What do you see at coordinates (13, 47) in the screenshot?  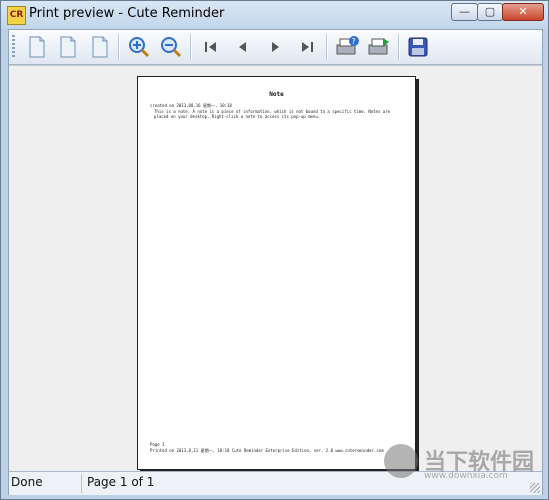 I see `toolbar-grip` at bounding box center [13, 47].